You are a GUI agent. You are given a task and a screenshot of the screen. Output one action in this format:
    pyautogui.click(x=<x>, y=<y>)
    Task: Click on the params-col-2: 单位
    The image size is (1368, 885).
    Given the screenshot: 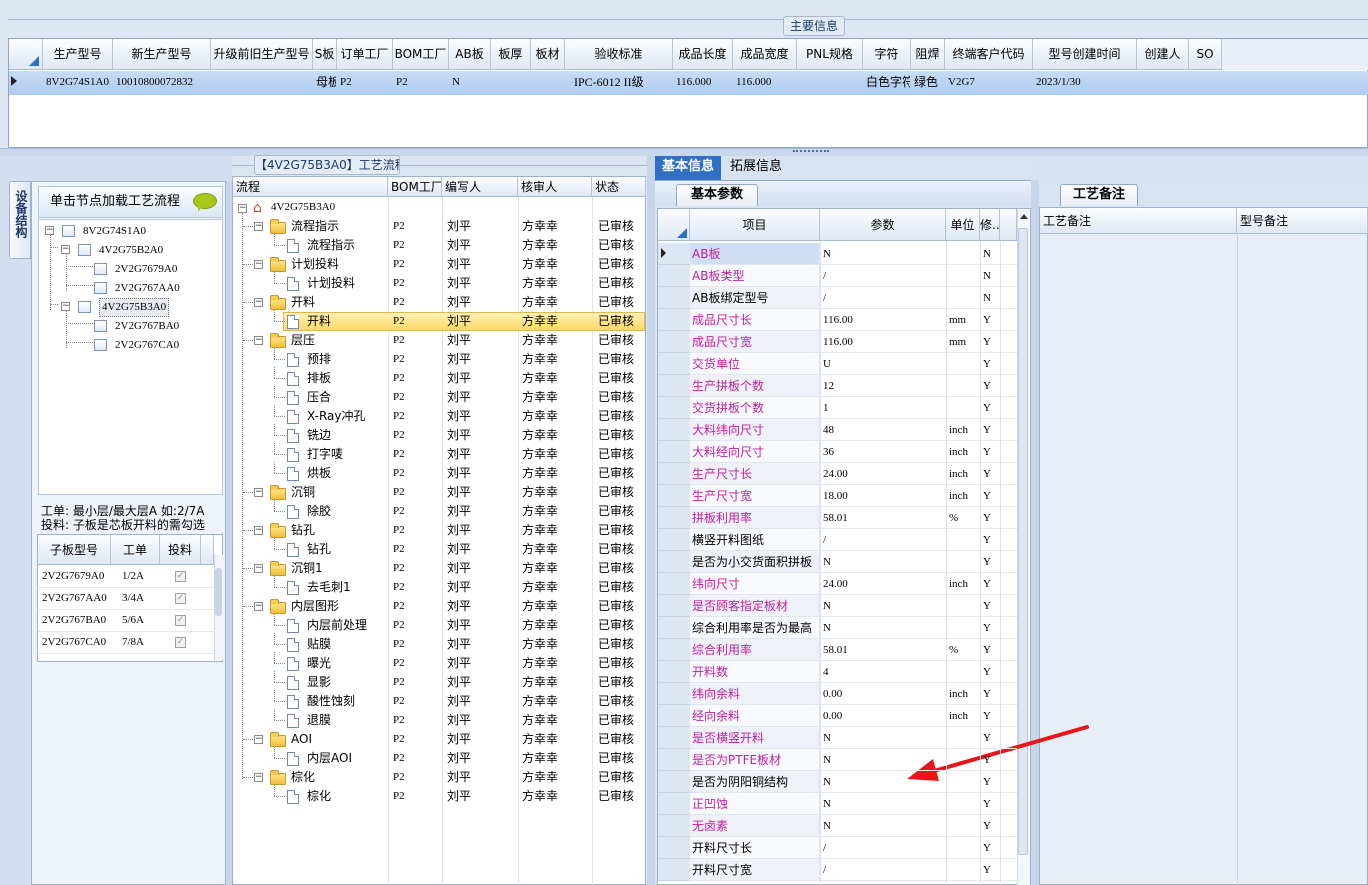 What is the action you would take?
    pyautogui.click(x=963, y=225)
    